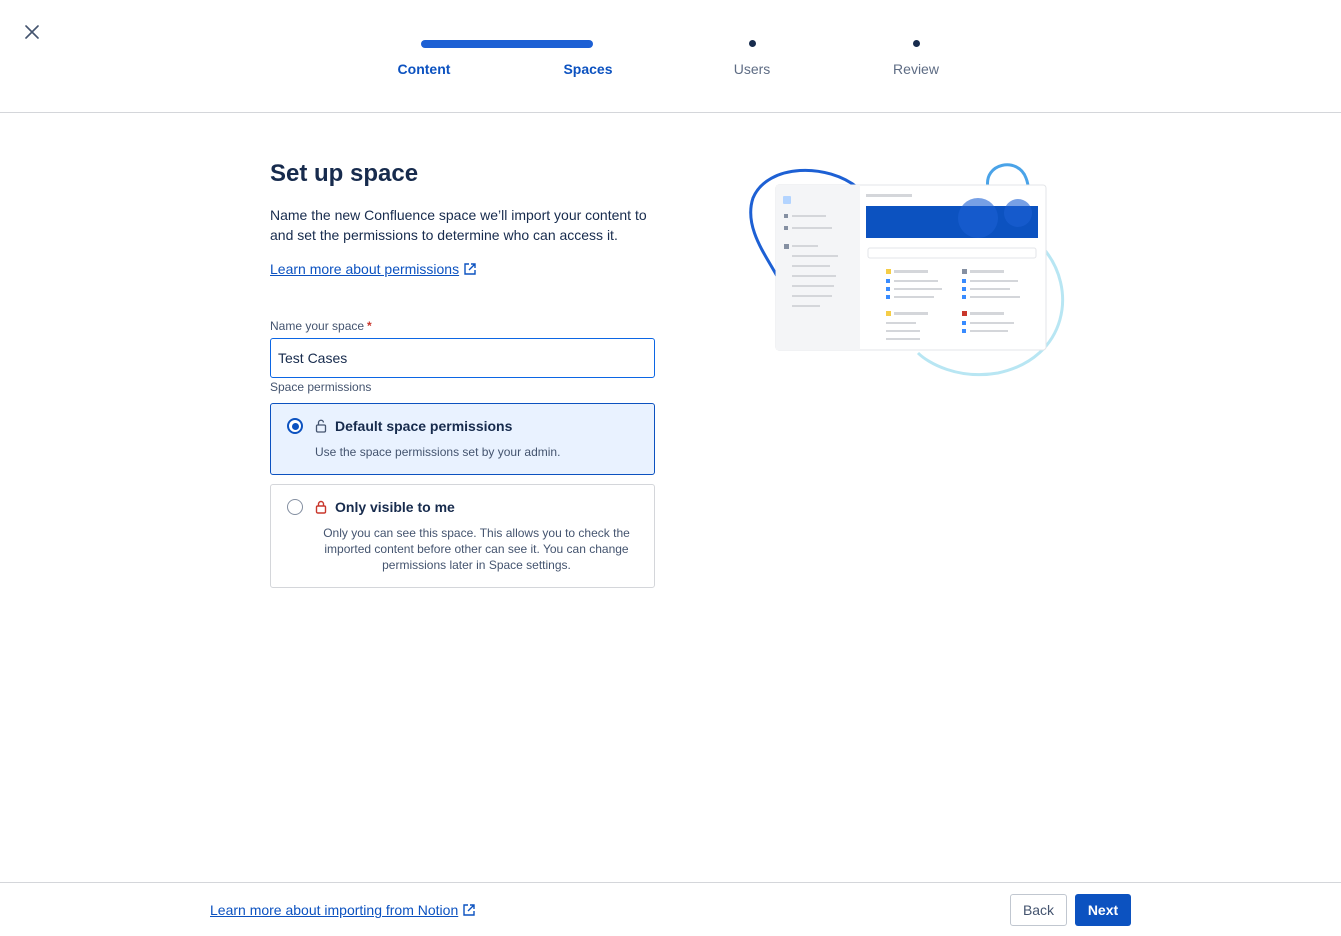 The image size is (1341, 936). I want to click on close-button, so click(32, 32).